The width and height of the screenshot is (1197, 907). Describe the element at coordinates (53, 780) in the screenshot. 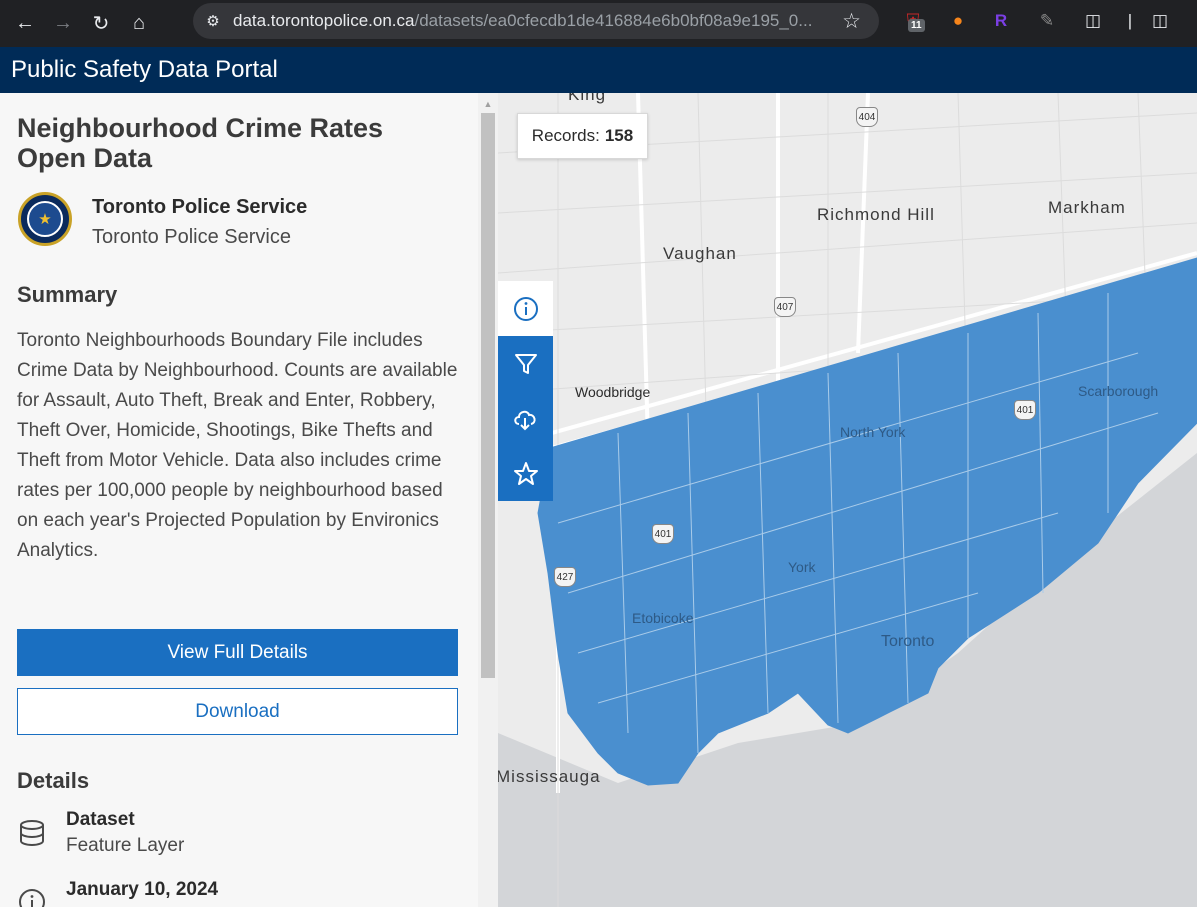

I see `details-heading: Details` at that location.